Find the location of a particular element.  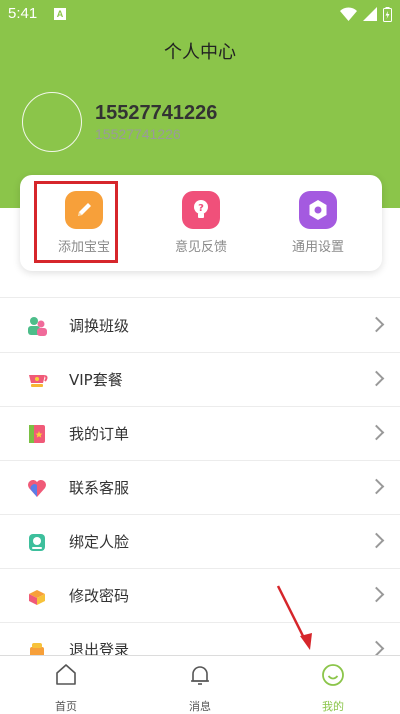

feedback-button: ? 意见反馈 is located at coordinates (201, 223).